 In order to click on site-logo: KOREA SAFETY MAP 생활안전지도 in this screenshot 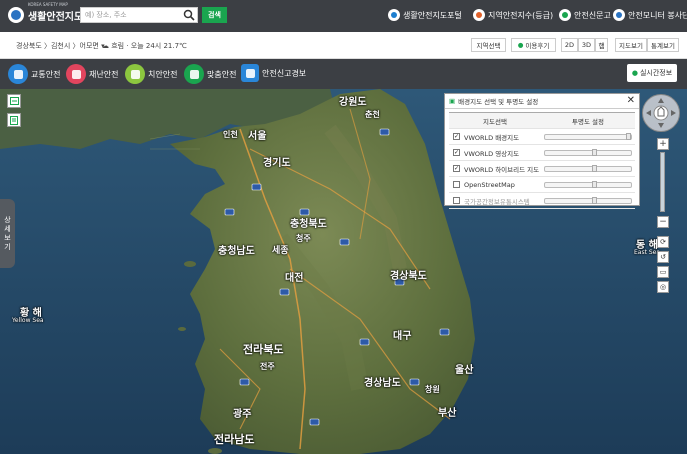, I will do `click(46, 12)`.